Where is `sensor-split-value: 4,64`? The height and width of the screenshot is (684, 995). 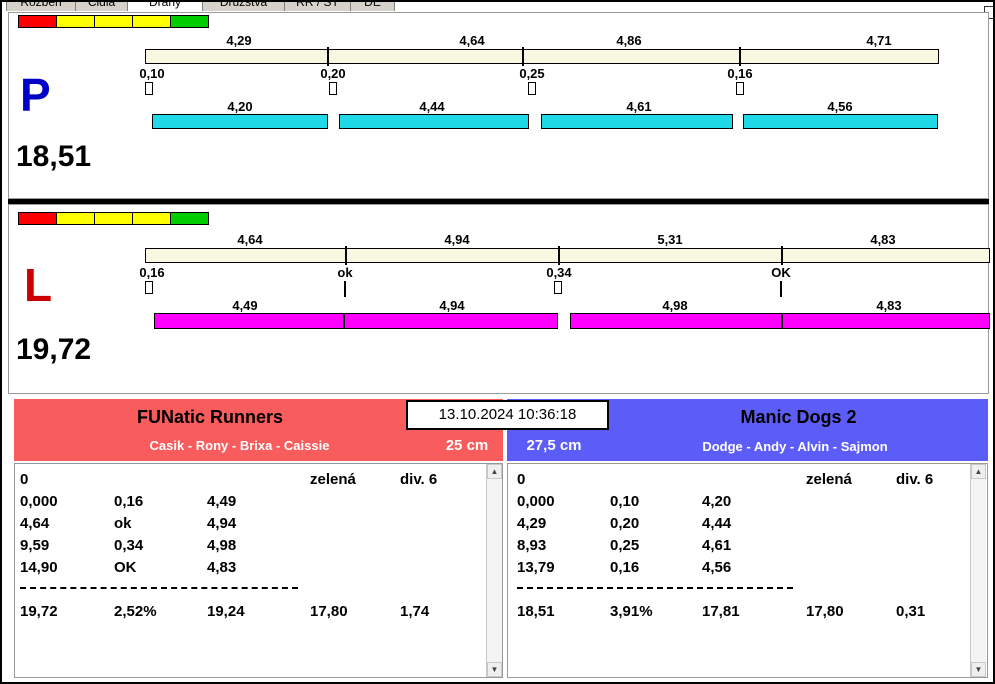 sensor-split-value: 4,64 is located at coordinates (250, 239).